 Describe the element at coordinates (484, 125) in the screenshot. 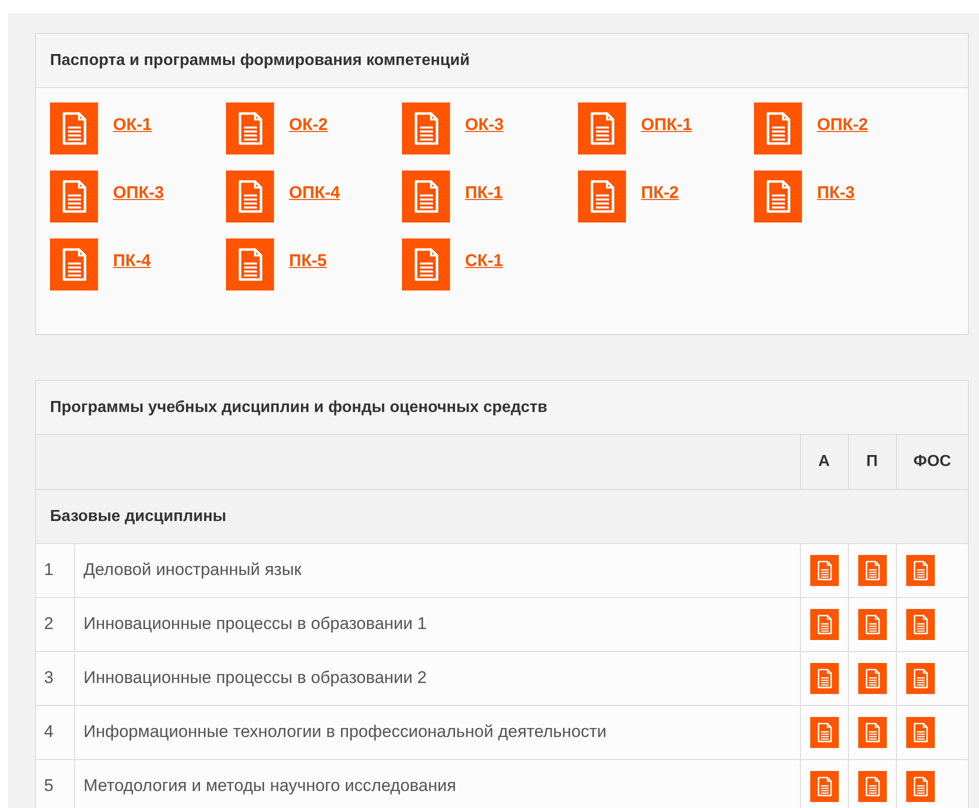

I see `document-link: ОК-3` at that location.